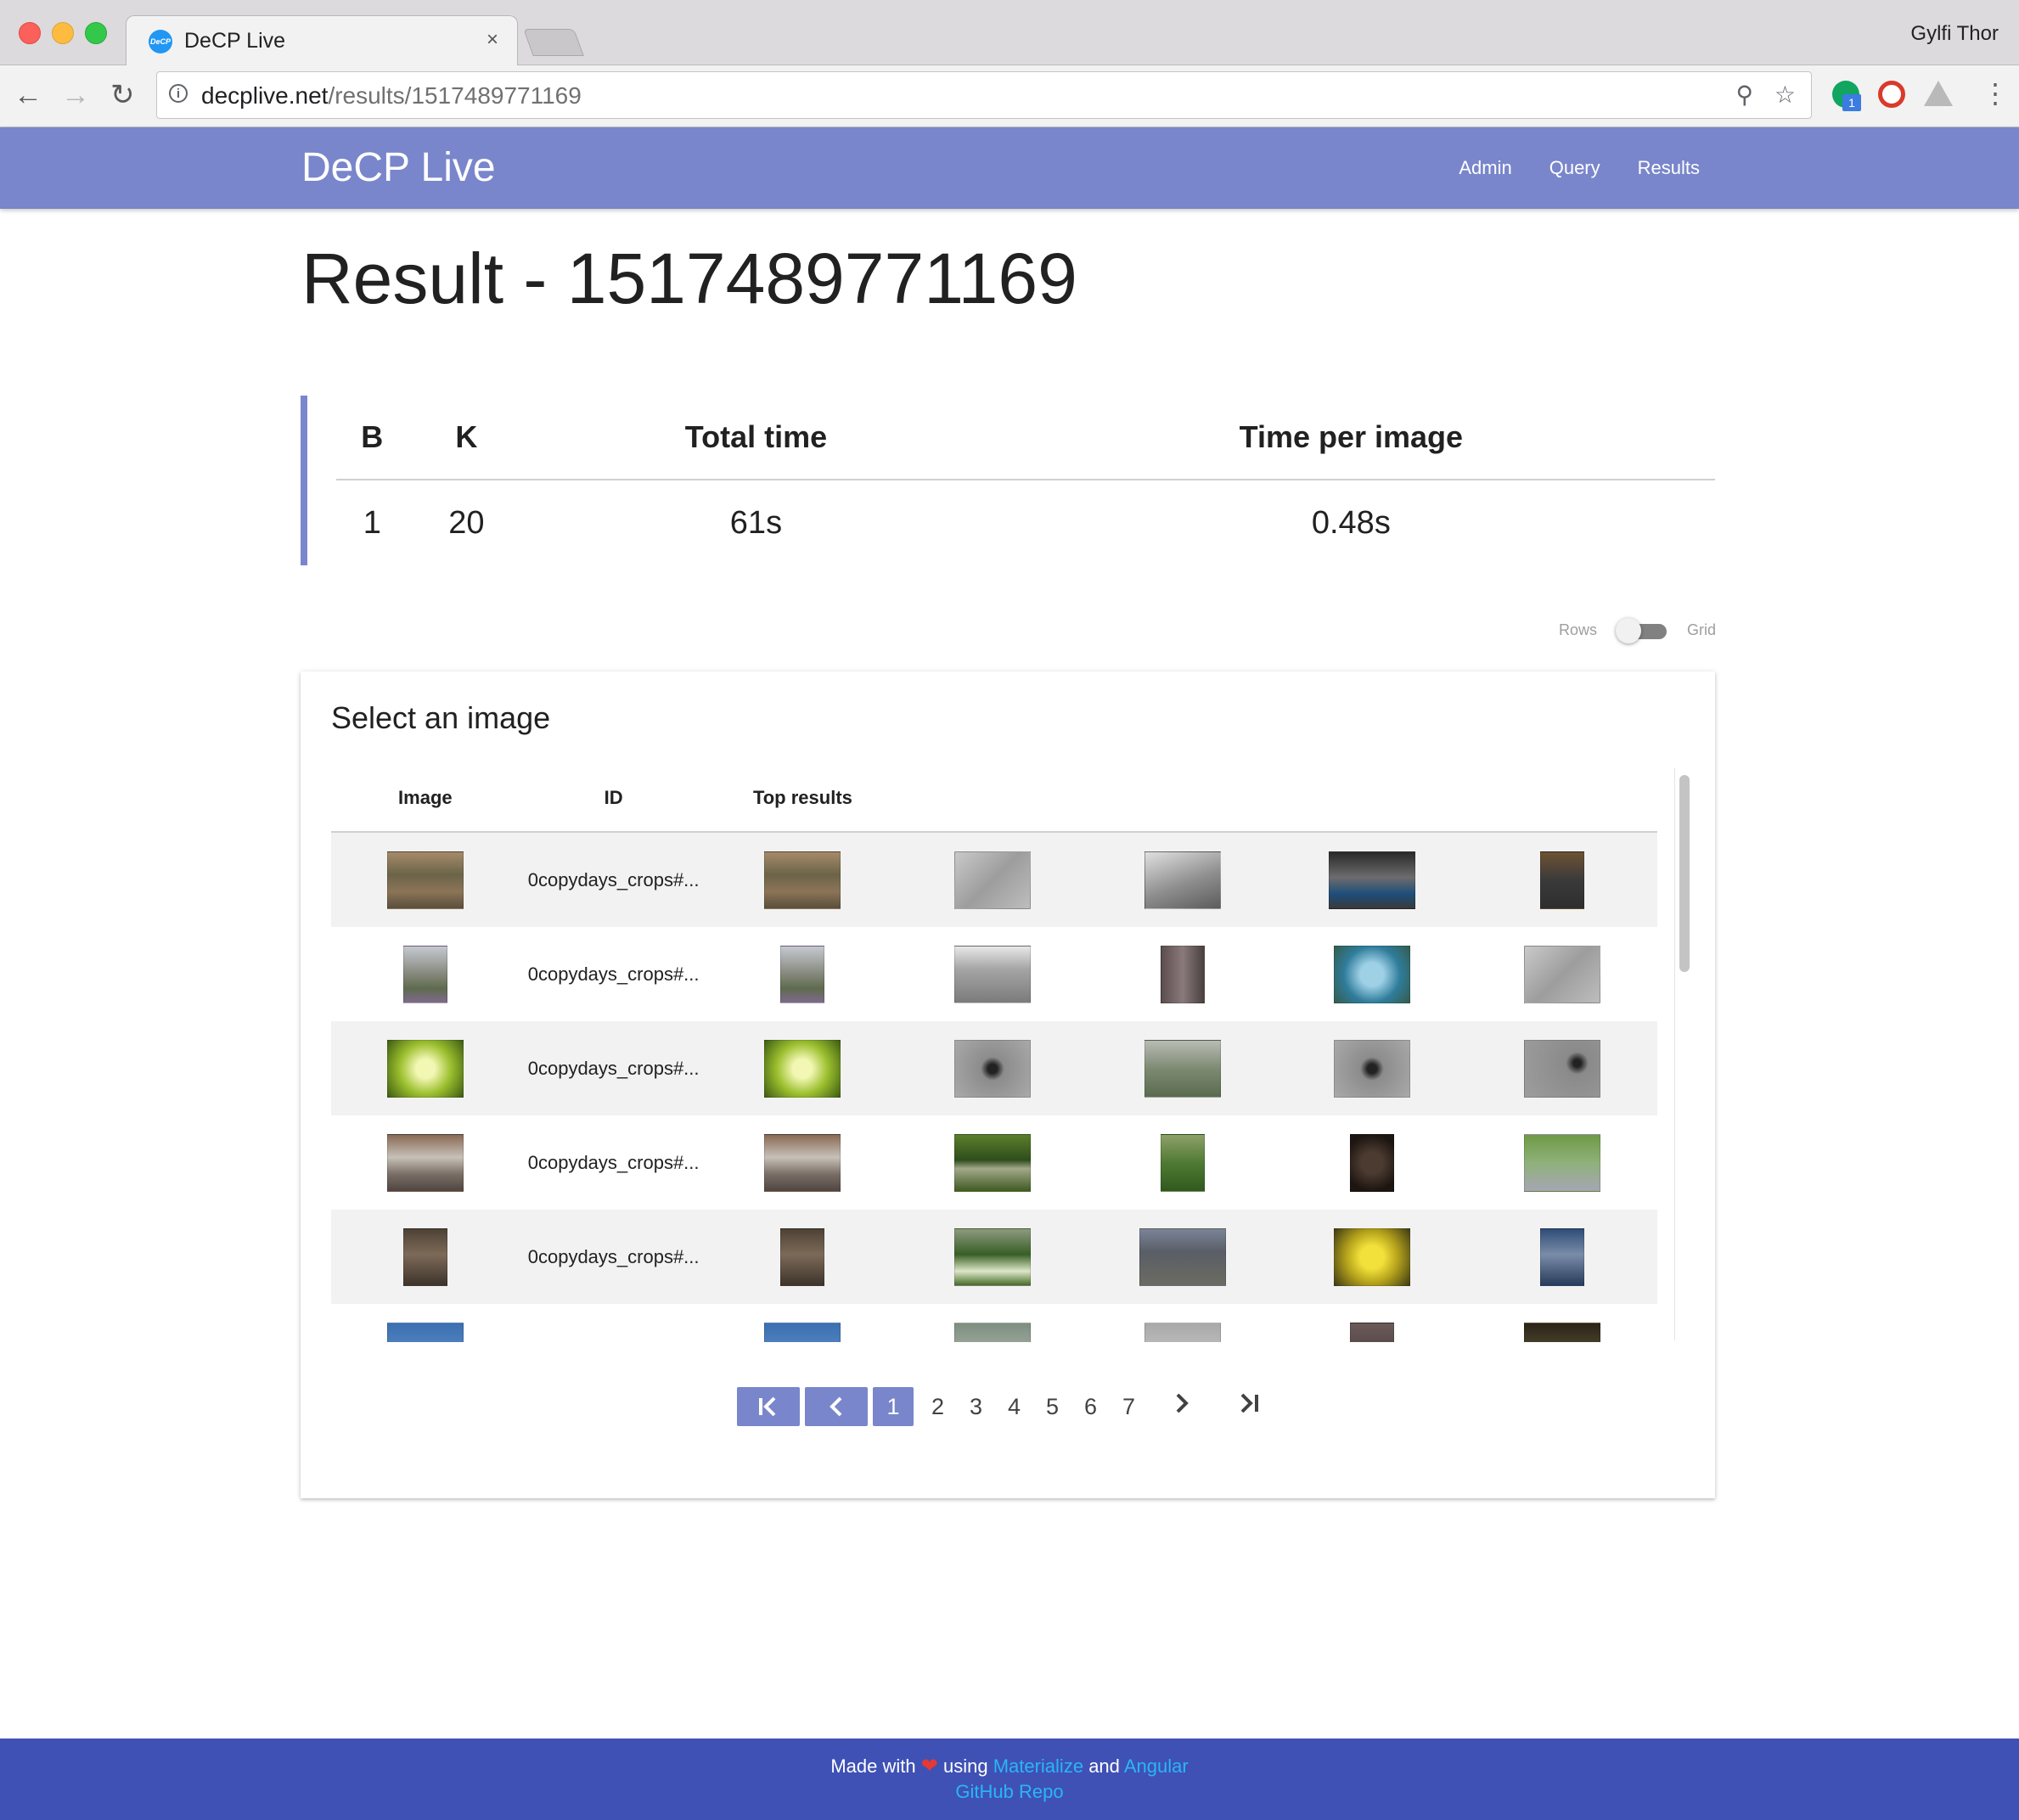  Describe the element at coordinates (1038, 1766) in the screenshot. I see `materialize-link: Materialize` at that location.